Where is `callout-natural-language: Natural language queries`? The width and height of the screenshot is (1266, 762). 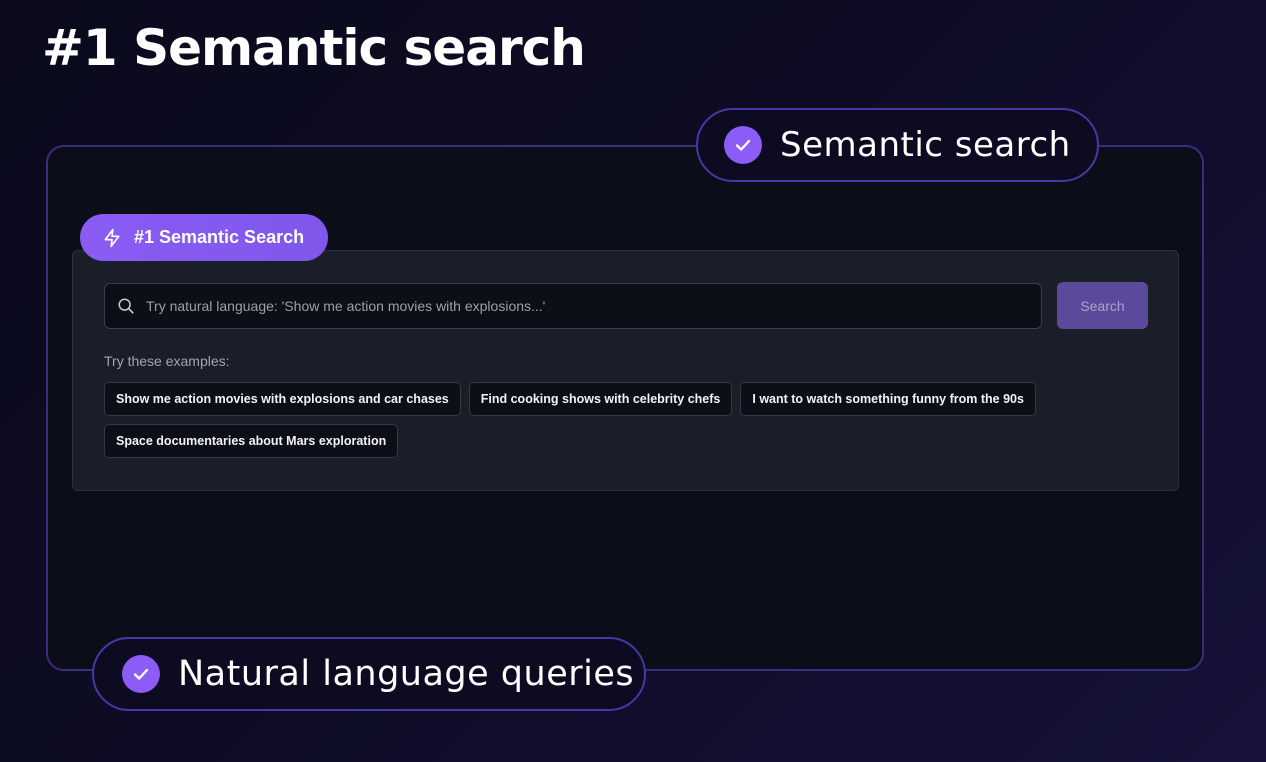 callout-natural-language: Natural language queries is located at coordinates (369, 674).